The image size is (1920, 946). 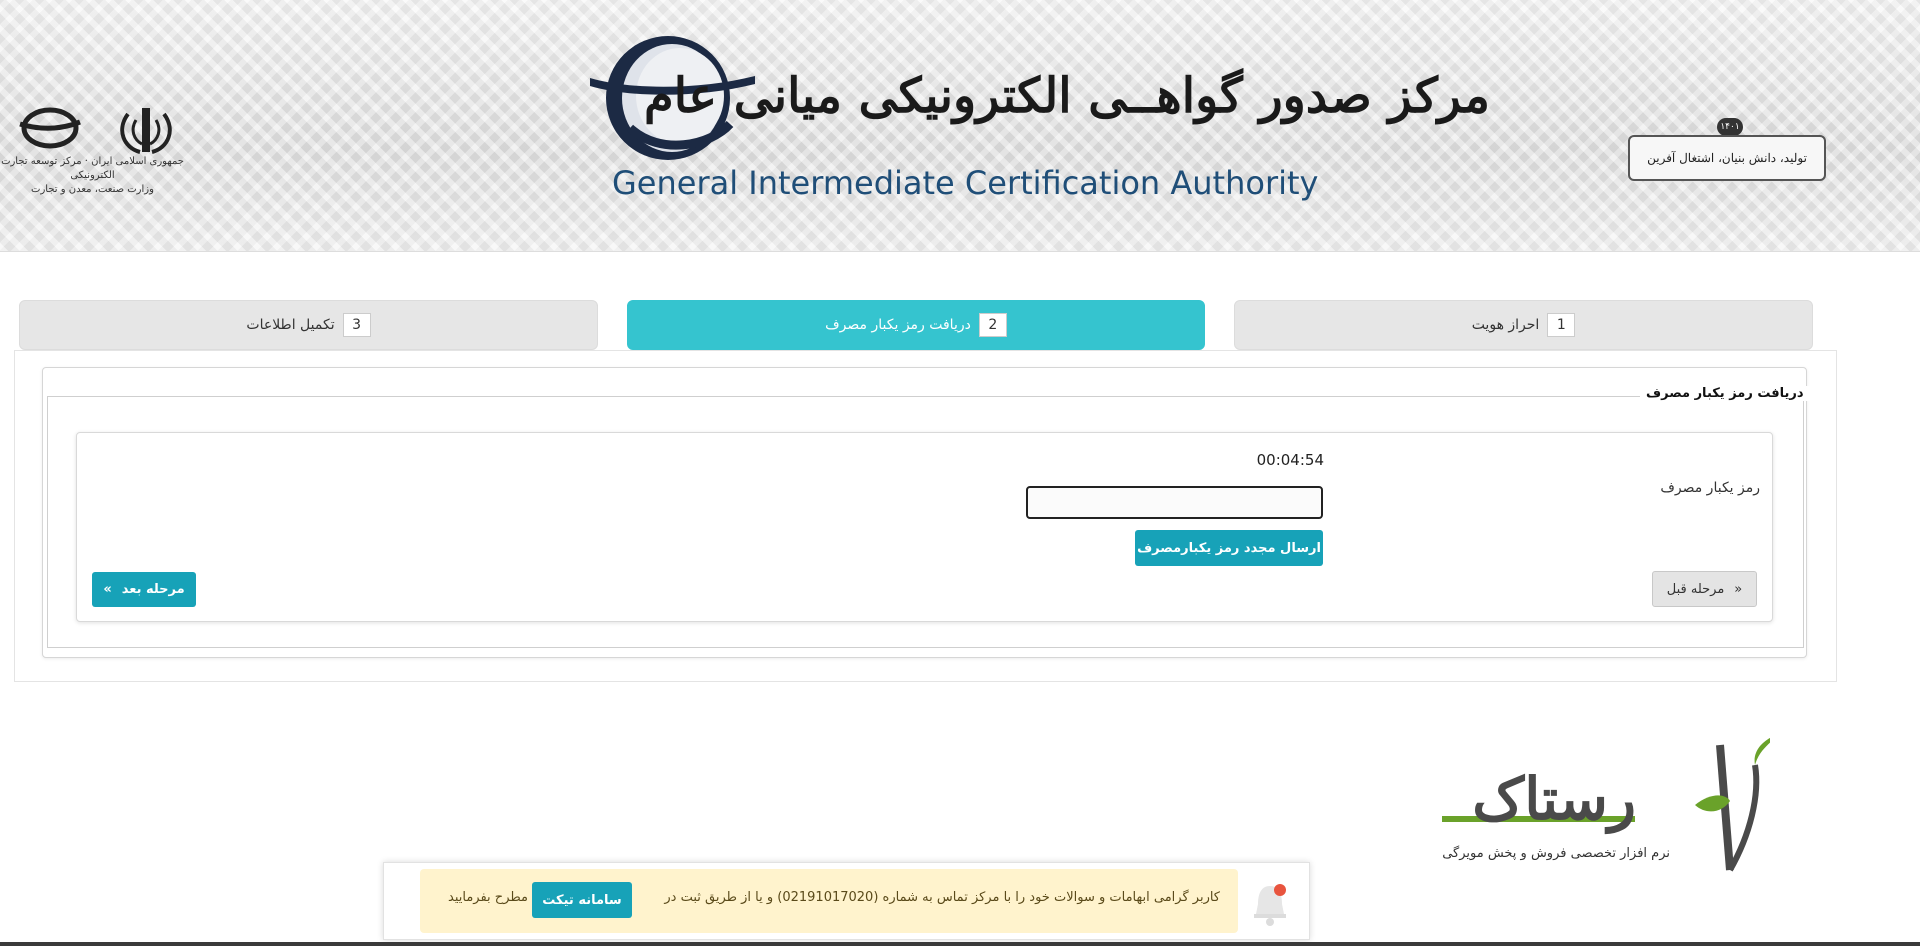 I want to click on slogan-year-badge: ۱۴۰۱, so click(x=1730, y=127).